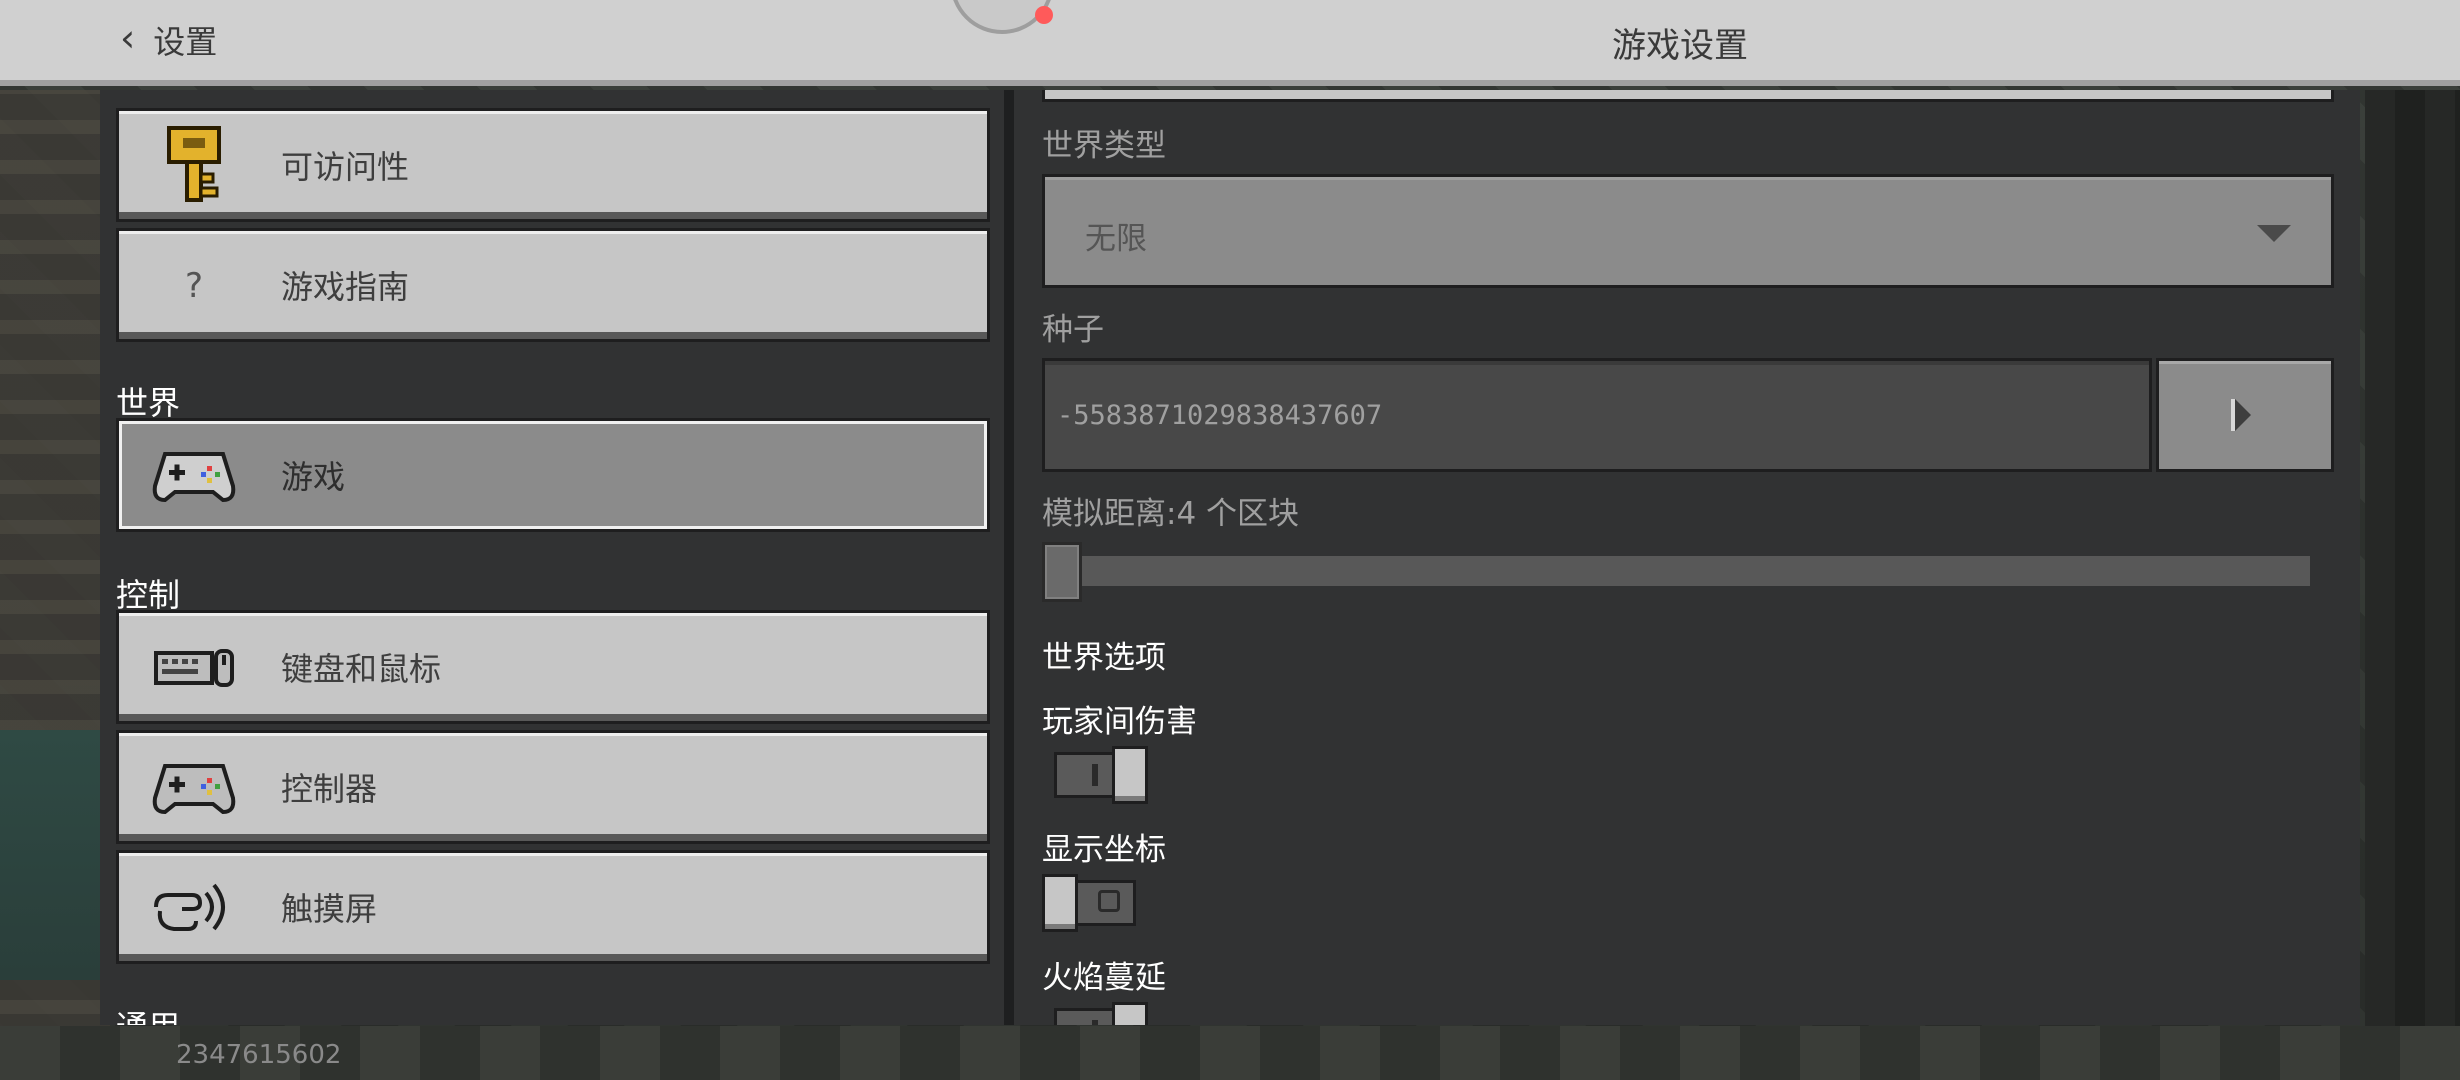  What do you see at coordinates (259, 1055) in the screenshot?
I see `build-id: 2347615602` at bounding box center [259, 1055].